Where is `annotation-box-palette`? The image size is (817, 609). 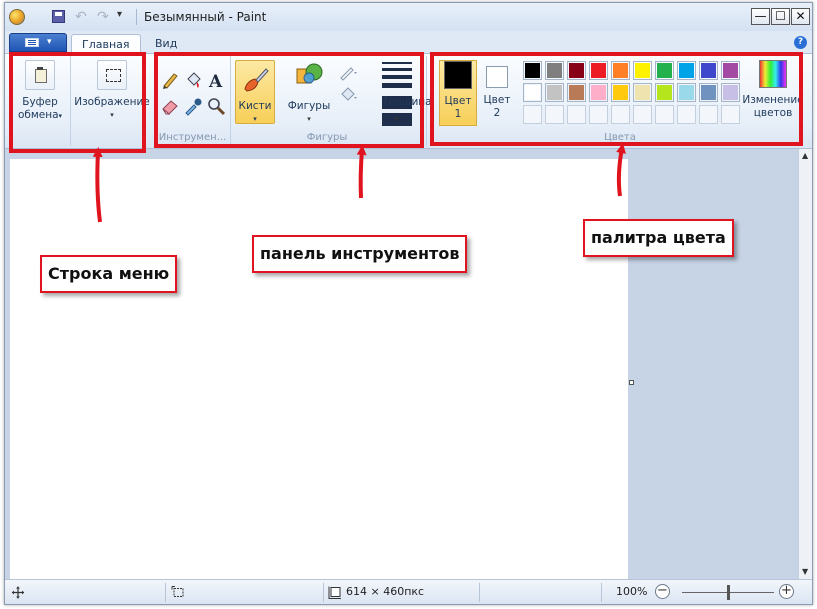 annotation-box-palette is located at coordinates (616, 99).